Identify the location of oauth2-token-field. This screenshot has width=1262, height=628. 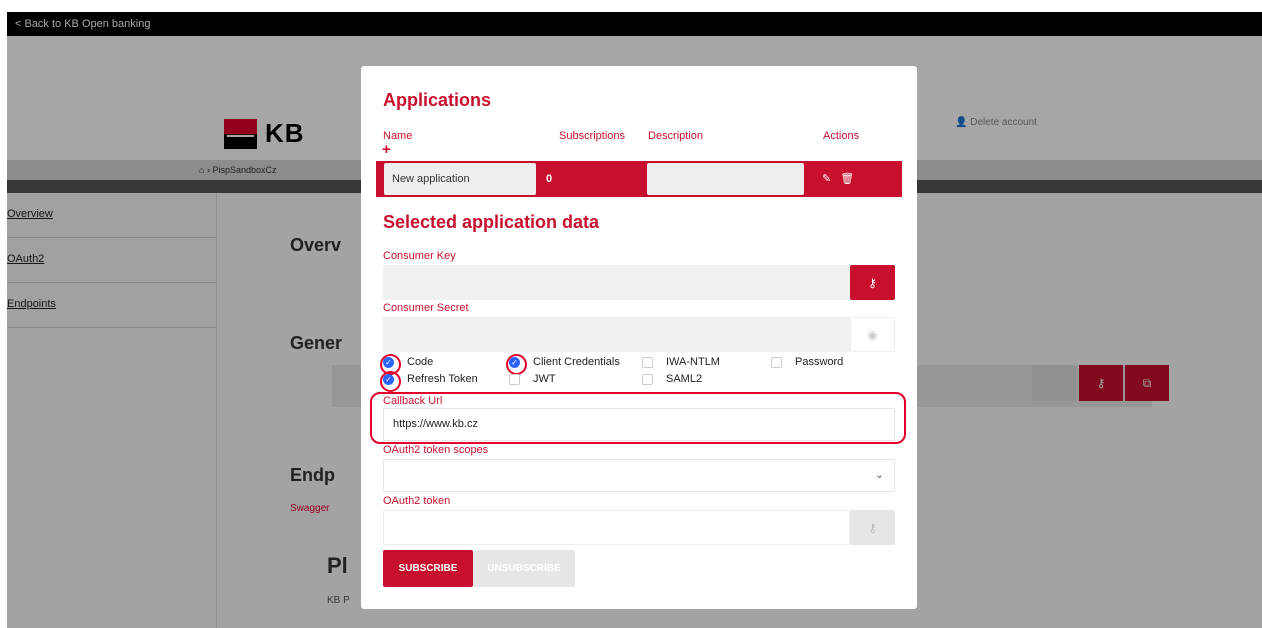
(616, 527).